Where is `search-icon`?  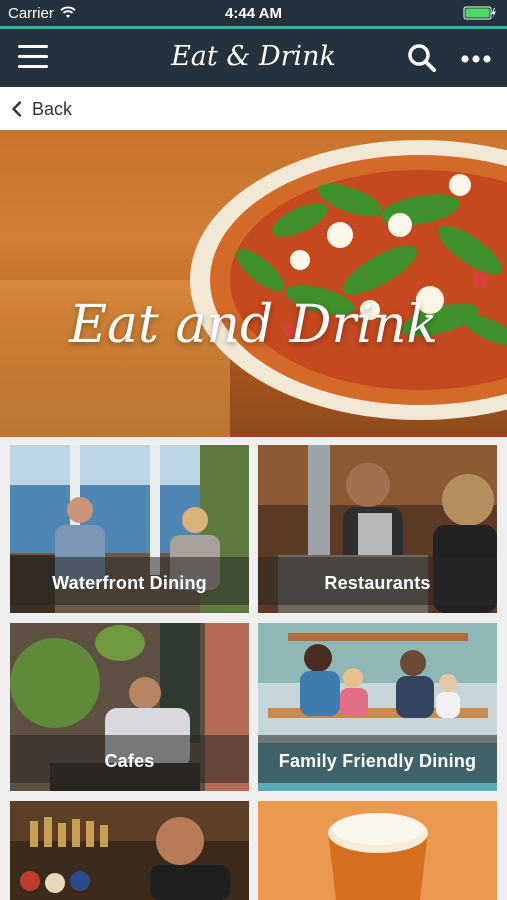 search-icon is located at coordinates (422, 58).